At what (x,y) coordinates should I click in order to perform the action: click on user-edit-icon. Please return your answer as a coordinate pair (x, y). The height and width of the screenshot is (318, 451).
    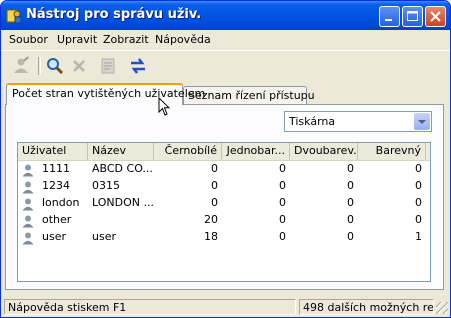
    Looking at the image, I should click on (21, 64).